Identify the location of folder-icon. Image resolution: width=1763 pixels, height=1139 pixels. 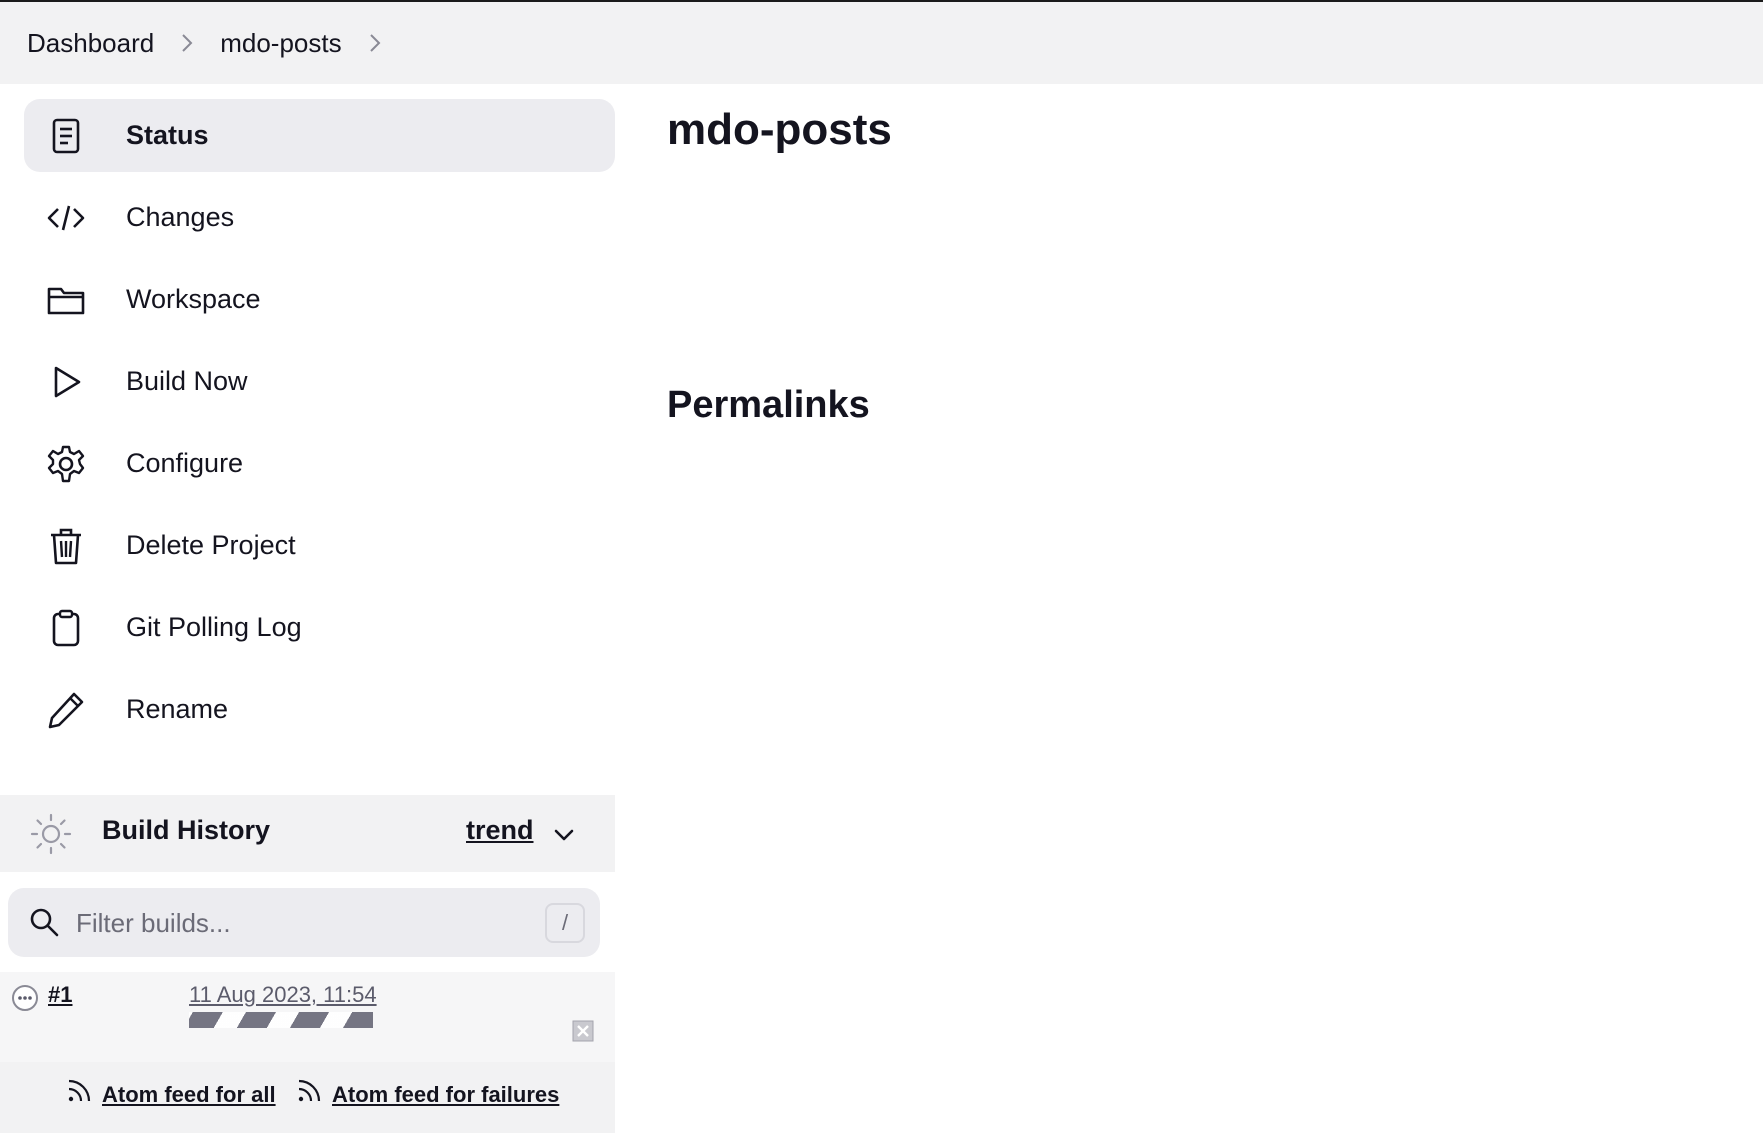
(66, 300).